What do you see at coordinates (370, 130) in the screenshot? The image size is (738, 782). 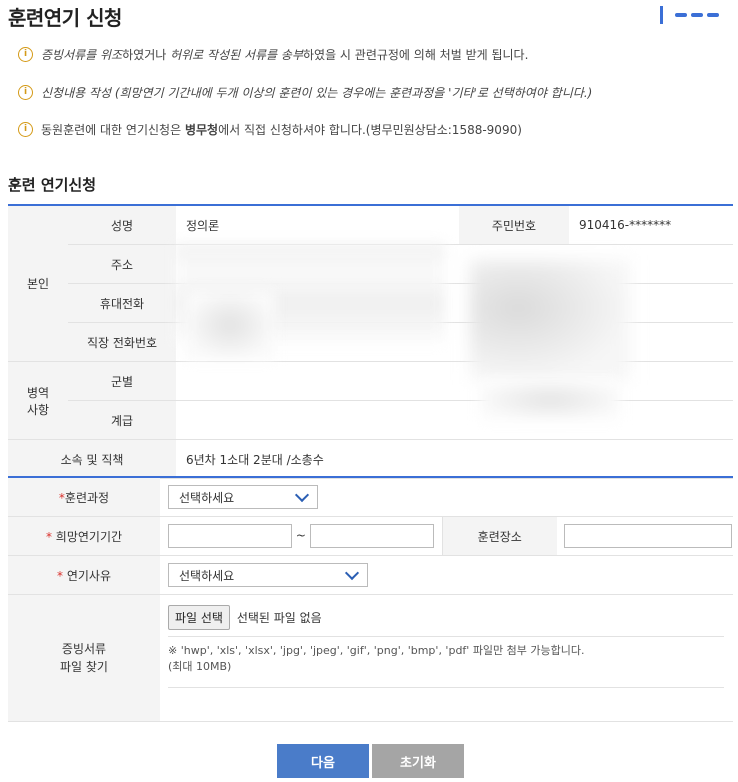 I see `notice-fragment: 에서 직접 신청하셔야 합니다.(병무민원상담소:1588-9090)` at bounding box center [370, 130].